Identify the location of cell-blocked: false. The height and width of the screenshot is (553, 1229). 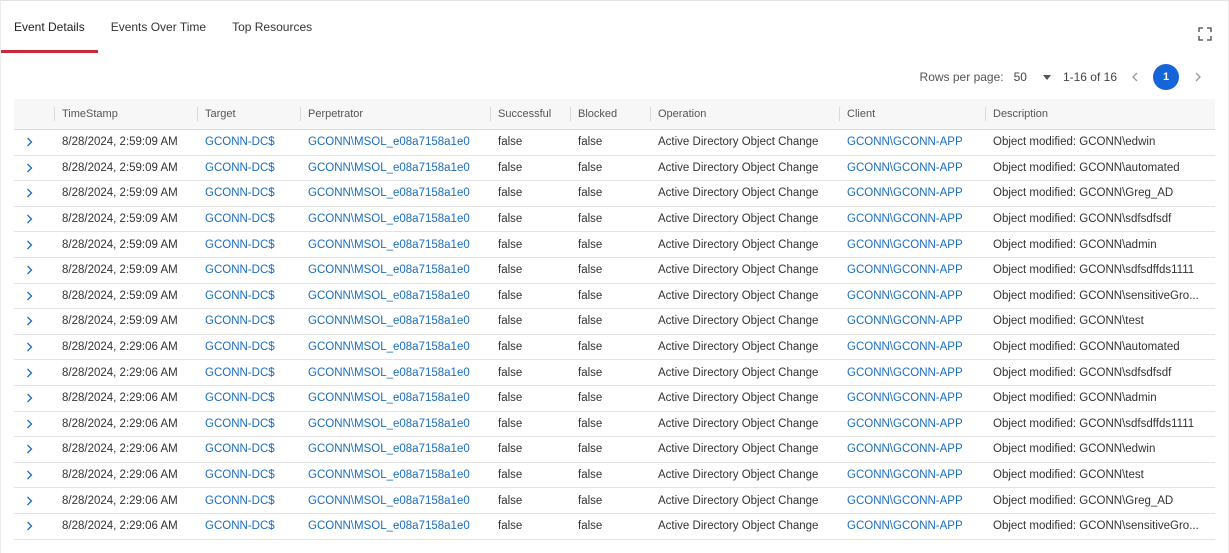
(590, 244).